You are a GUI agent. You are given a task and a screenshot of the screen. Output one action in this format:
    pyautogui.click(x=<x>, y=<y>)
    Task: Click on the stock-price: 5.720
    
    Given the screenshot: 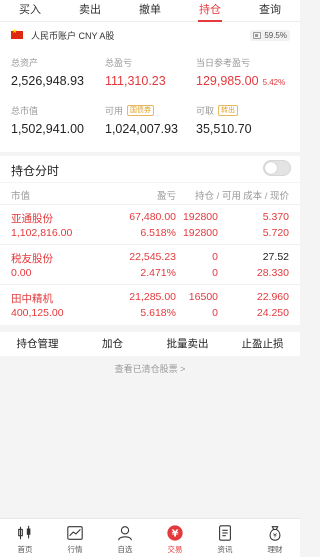 What is the action you would take?
    pyautogui.click(x=275, y=233)
    